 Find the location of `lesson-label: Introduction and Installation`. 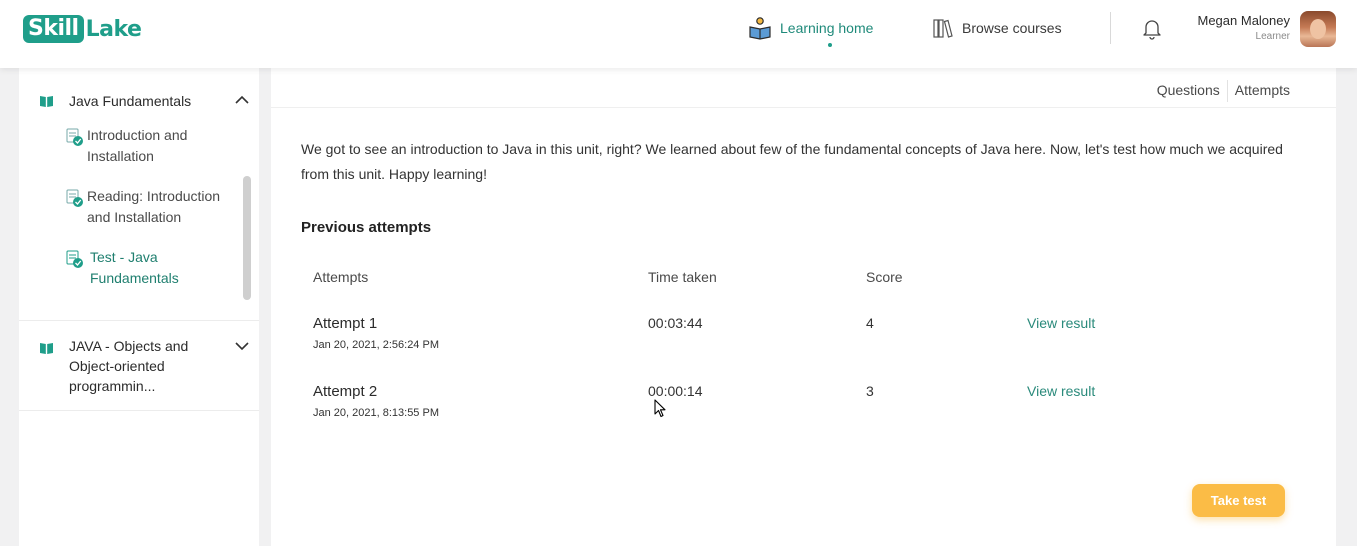

lesson-label: Introduction and Installation is located at coordinates (137, 145).